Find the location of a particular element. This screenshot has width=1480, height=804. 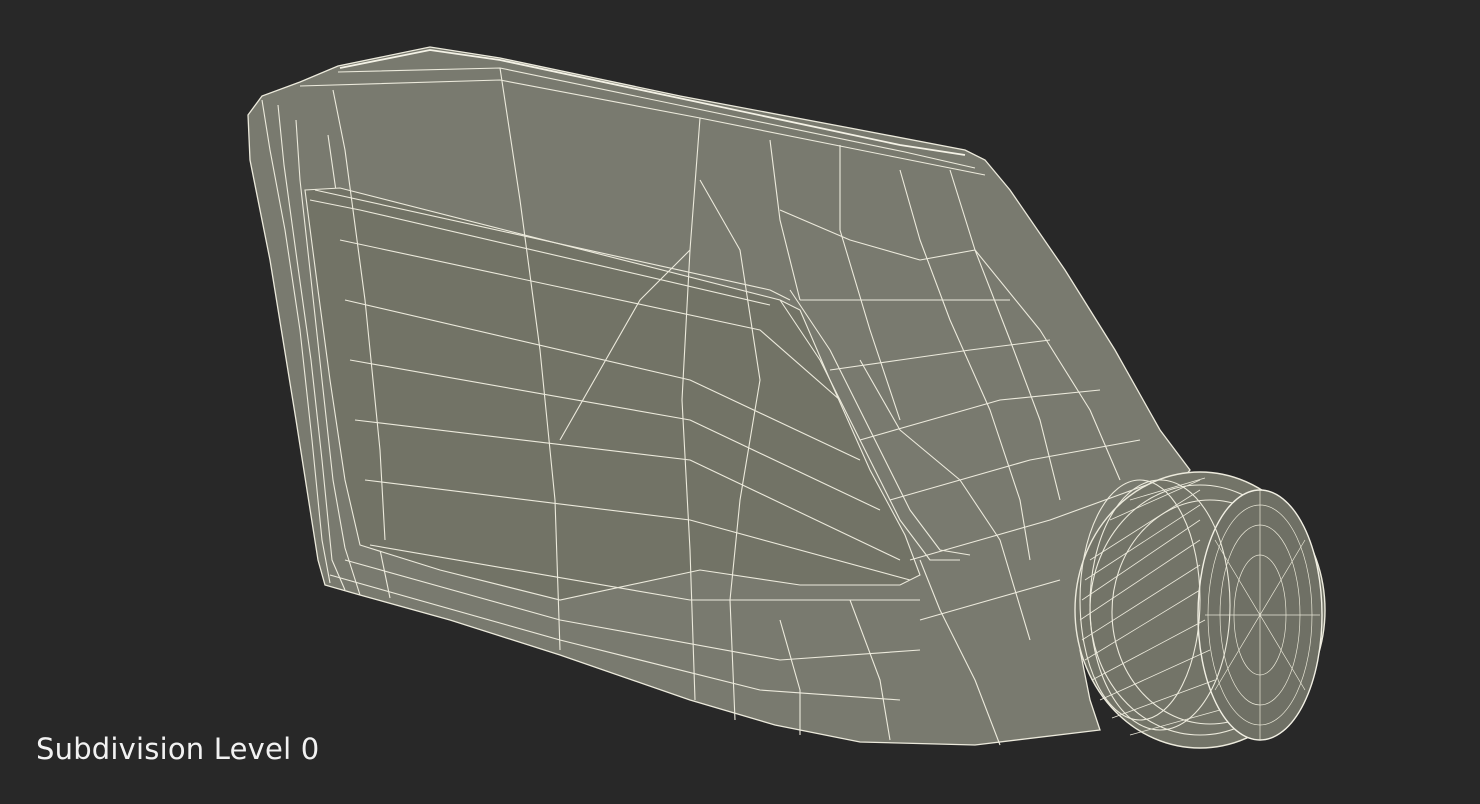

subdivision-level-caption: Subdivision Level 0 is located at coordinates (178, 749).